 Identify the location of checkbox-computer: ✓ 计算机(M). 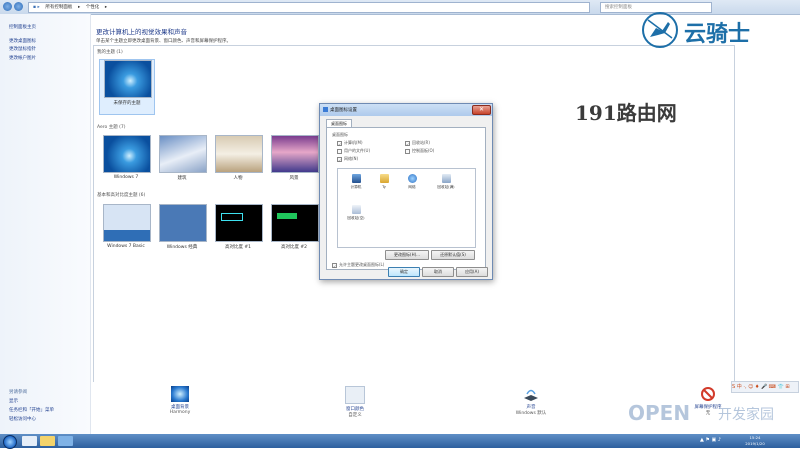
(350, 143).